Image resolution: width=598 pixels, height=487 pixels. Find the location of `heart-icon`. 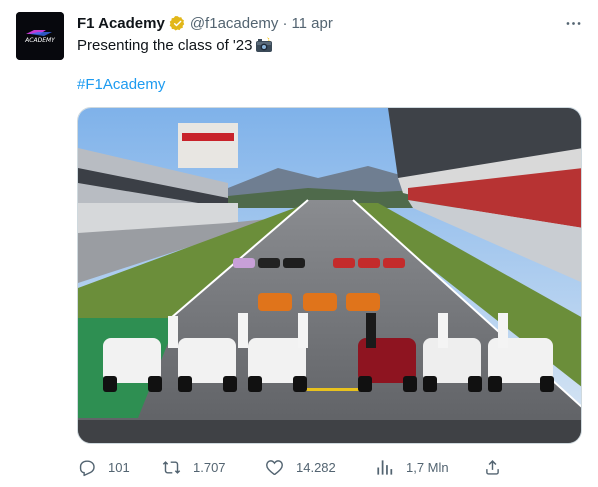

heart-icon is located at coordinates (274, 467).